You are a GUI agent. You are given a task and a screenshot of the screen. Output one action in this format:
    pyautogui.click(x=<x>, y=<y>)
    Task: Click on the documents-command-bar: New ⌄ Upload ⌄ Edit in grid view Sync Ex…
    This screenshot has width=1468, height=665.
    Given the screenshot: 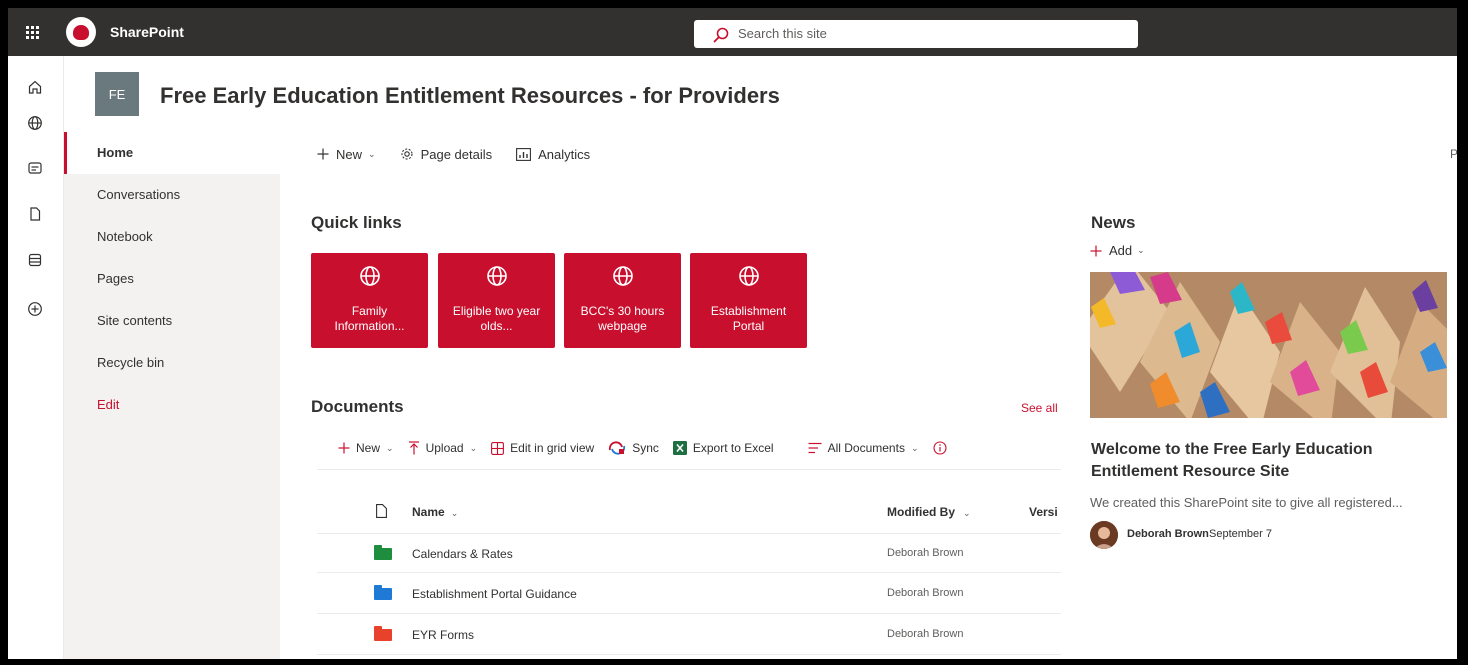 What is the action you would take?
    pyautogui.click(x=703, y=448)
    